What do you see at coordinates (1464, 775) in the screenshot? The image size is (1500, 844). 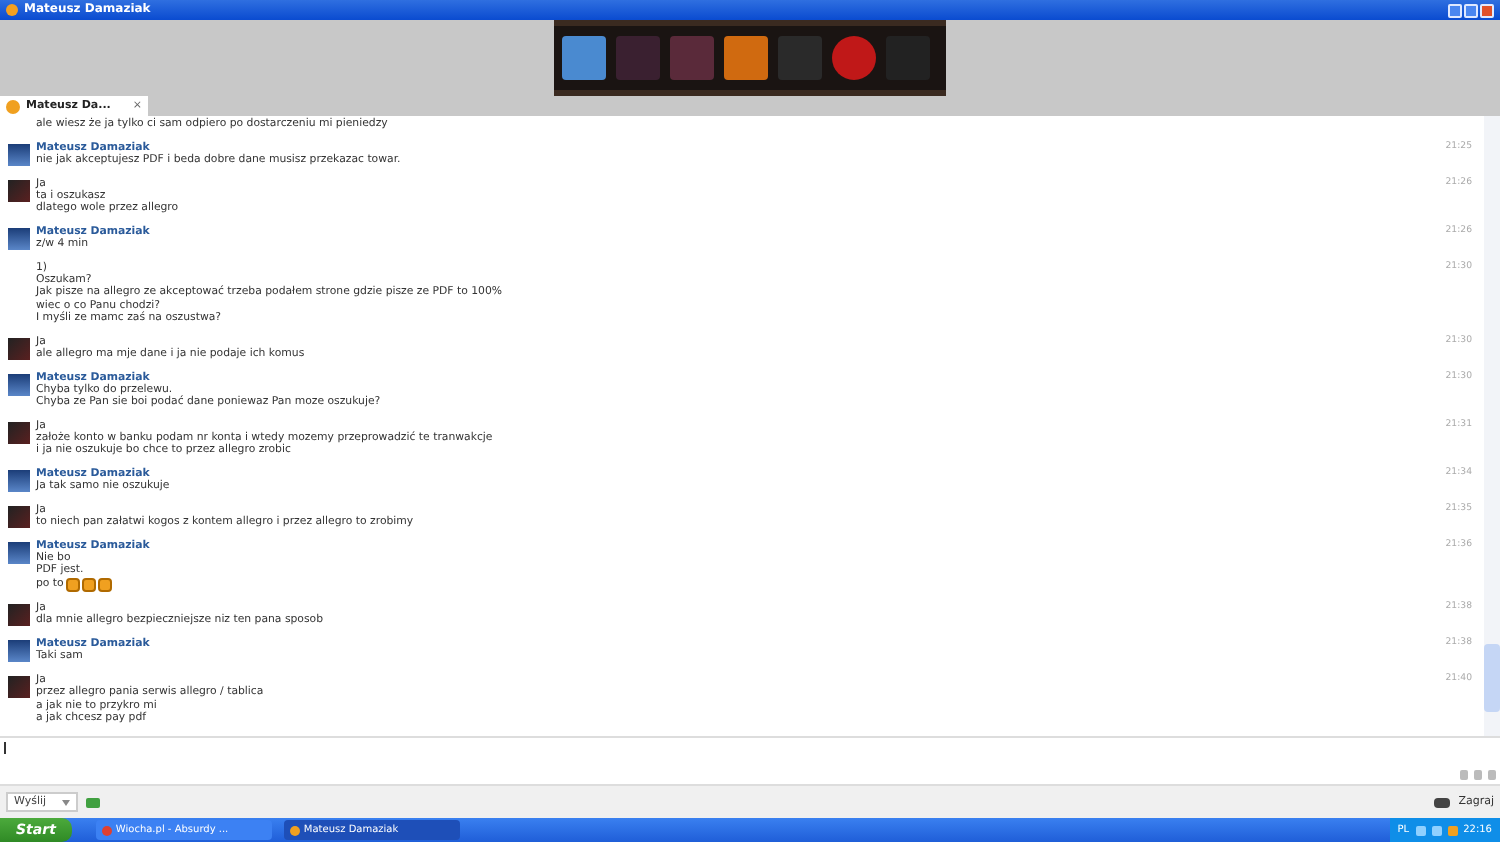 I see `format-icon` at bounding box center [1464, 775].